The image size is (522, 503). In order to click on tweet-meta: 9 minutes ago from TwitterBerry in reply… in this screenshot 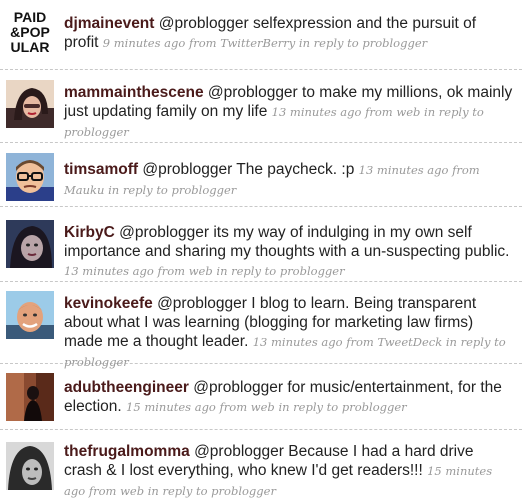, I will do `click(265, 43)`.